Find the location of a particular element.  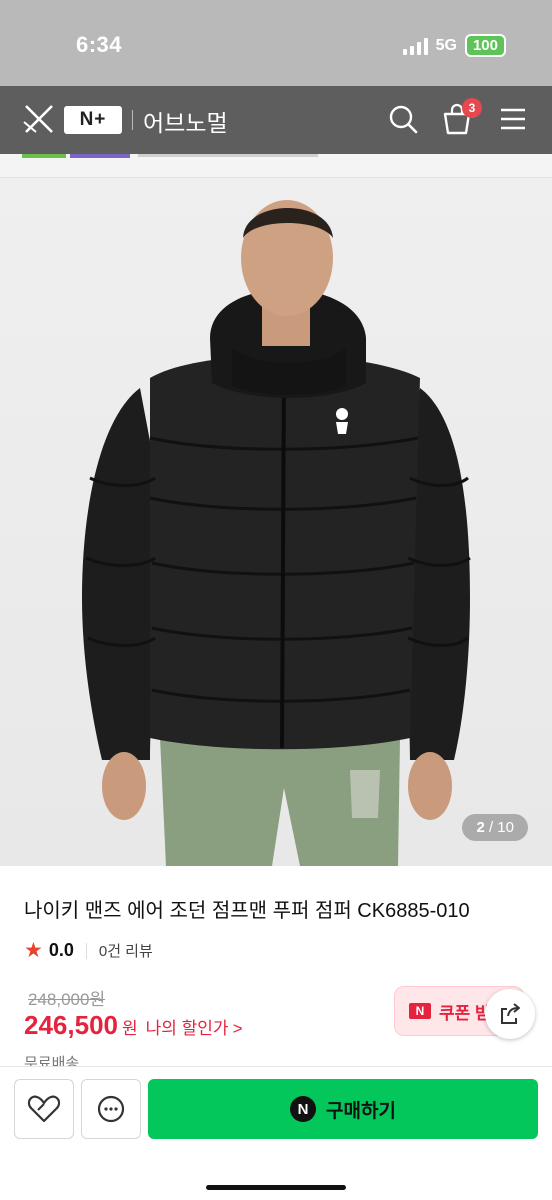

wishlist-button is located at coordinates (44, 1109).